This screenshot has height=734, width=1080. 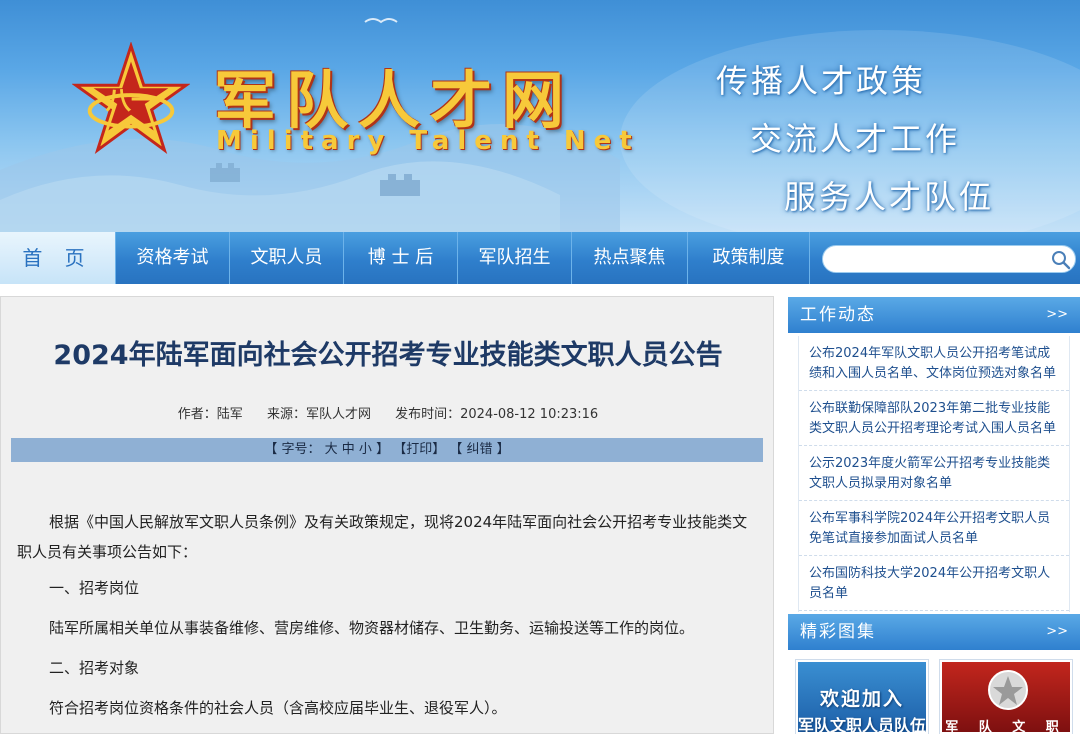 What do you see at coordinates (388, 355) in the screenshot?
I see `article-title: 2024年陆军面向社会公开招考专业技能类文职人员公告` at bounding box center [388, 355].